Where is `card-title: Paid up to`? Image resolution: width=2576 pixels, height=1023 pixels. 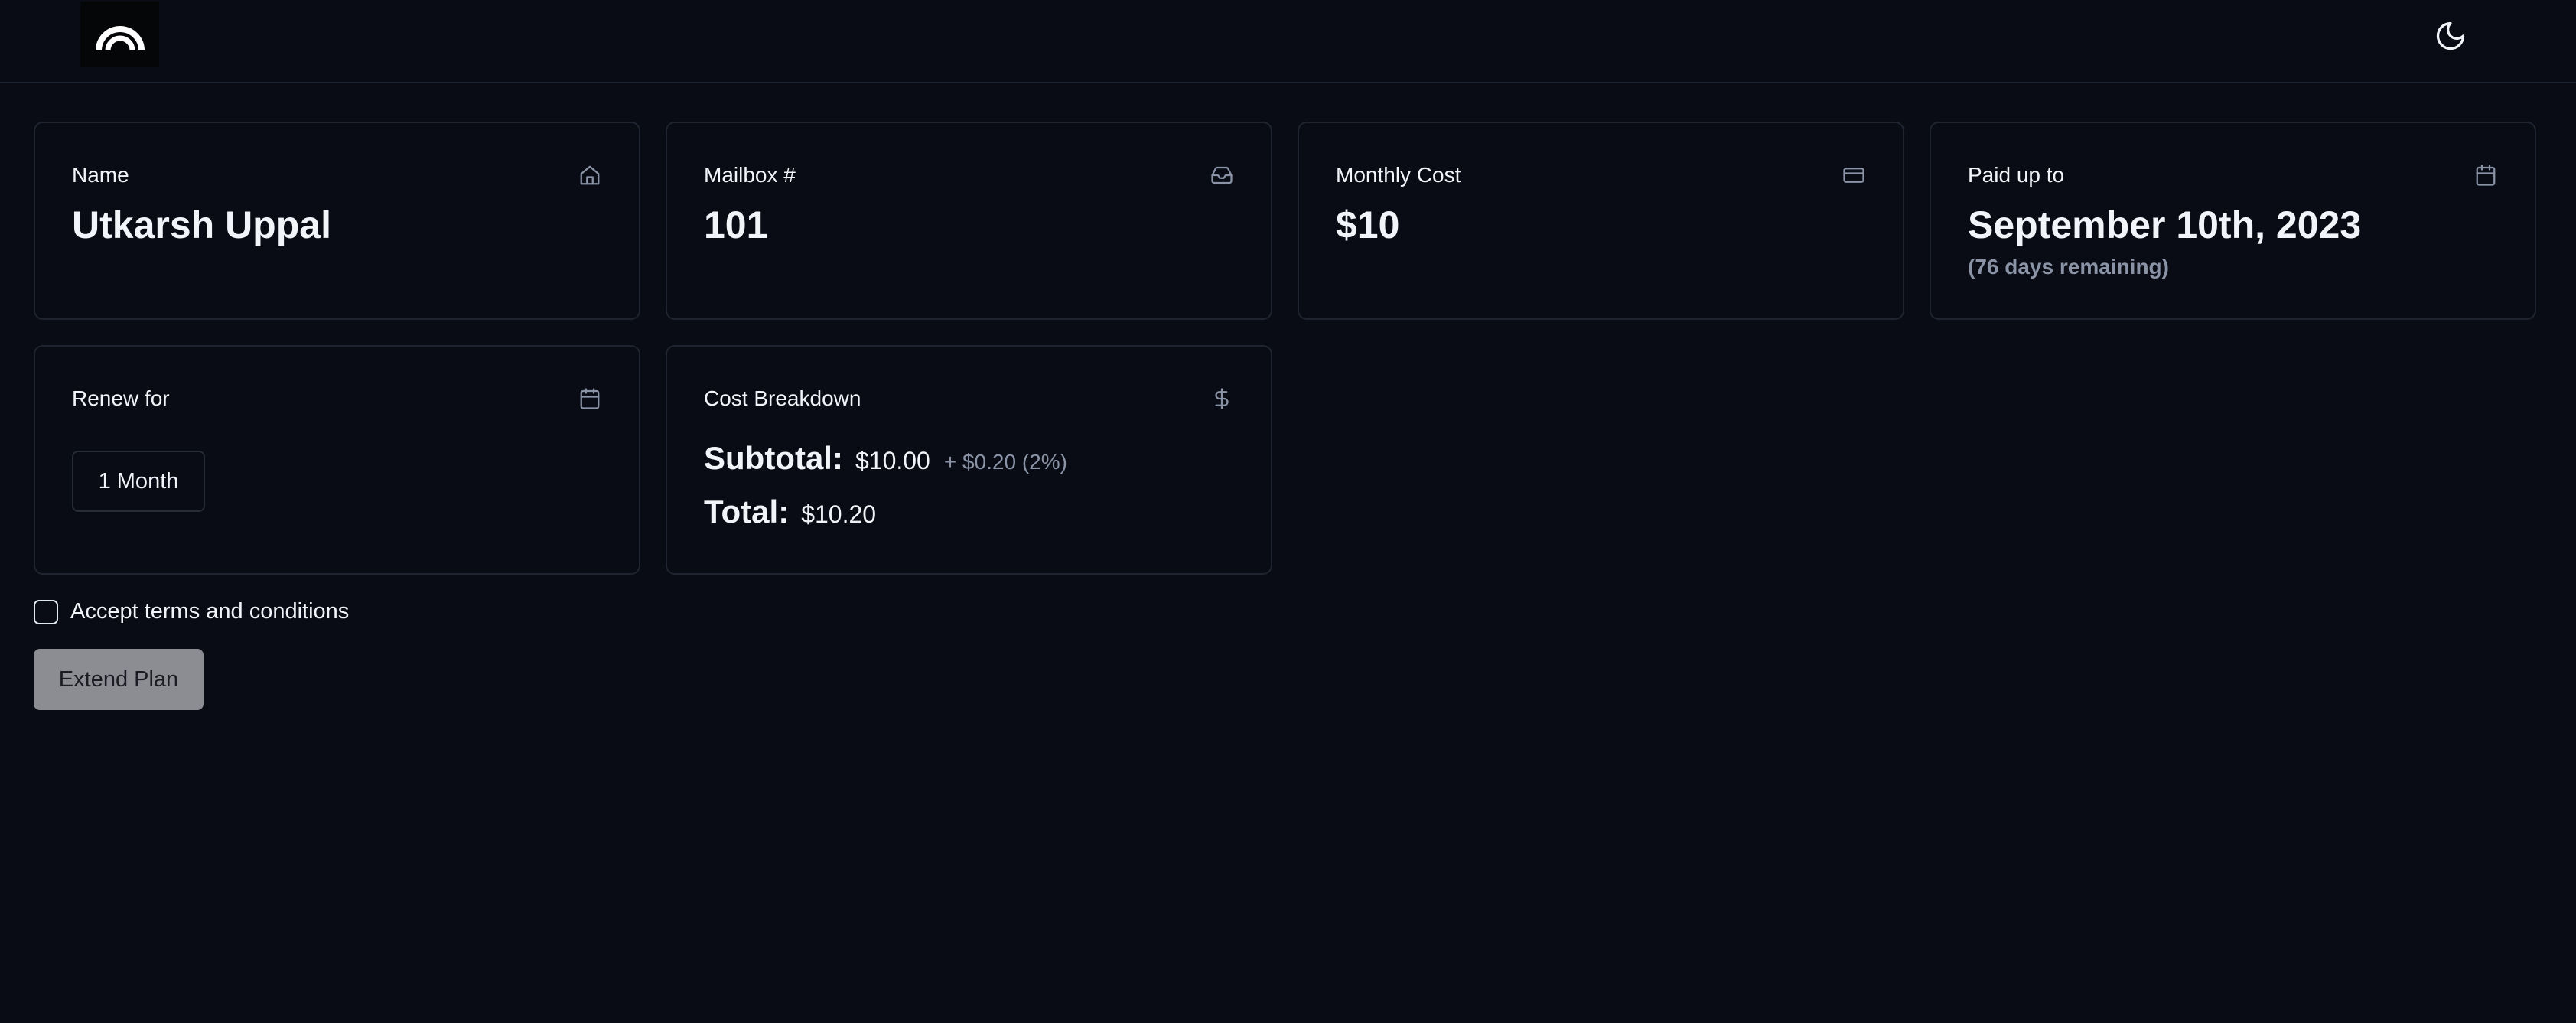 card-title: Paid up to is located at coordinates (2017, 175).